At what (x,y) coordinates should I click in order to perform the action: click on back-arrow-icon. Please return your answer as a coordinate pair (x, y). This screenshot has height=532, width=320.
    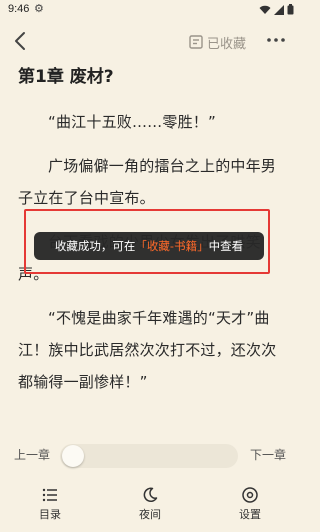
    Looking at the image, I should click on (20, 41).